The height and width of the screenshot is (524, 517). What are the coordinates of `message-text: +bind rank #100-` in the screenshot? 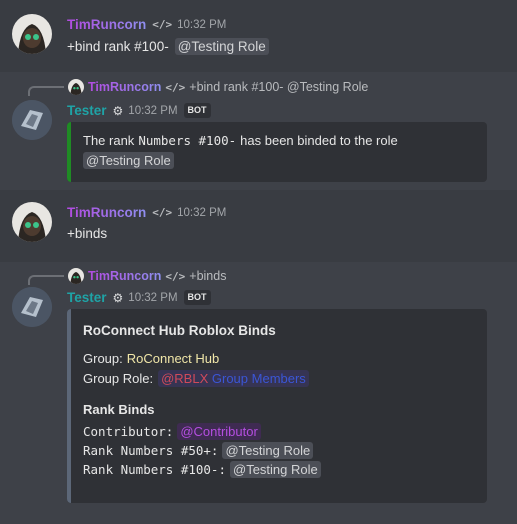 It's located at (118, 46).